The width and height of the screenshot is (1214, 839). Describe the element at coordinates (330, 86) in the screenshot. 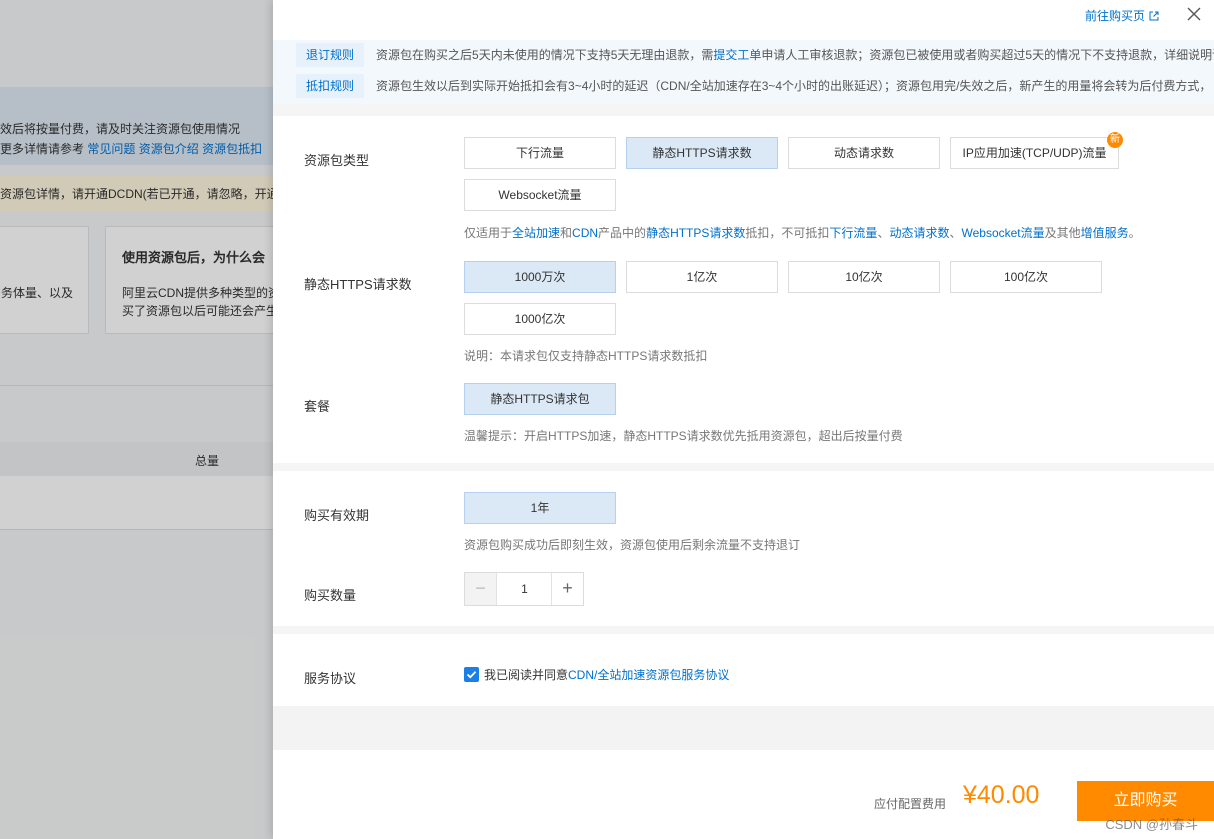

I see `deduct-rule-tag: 抵扣规则` at that location.